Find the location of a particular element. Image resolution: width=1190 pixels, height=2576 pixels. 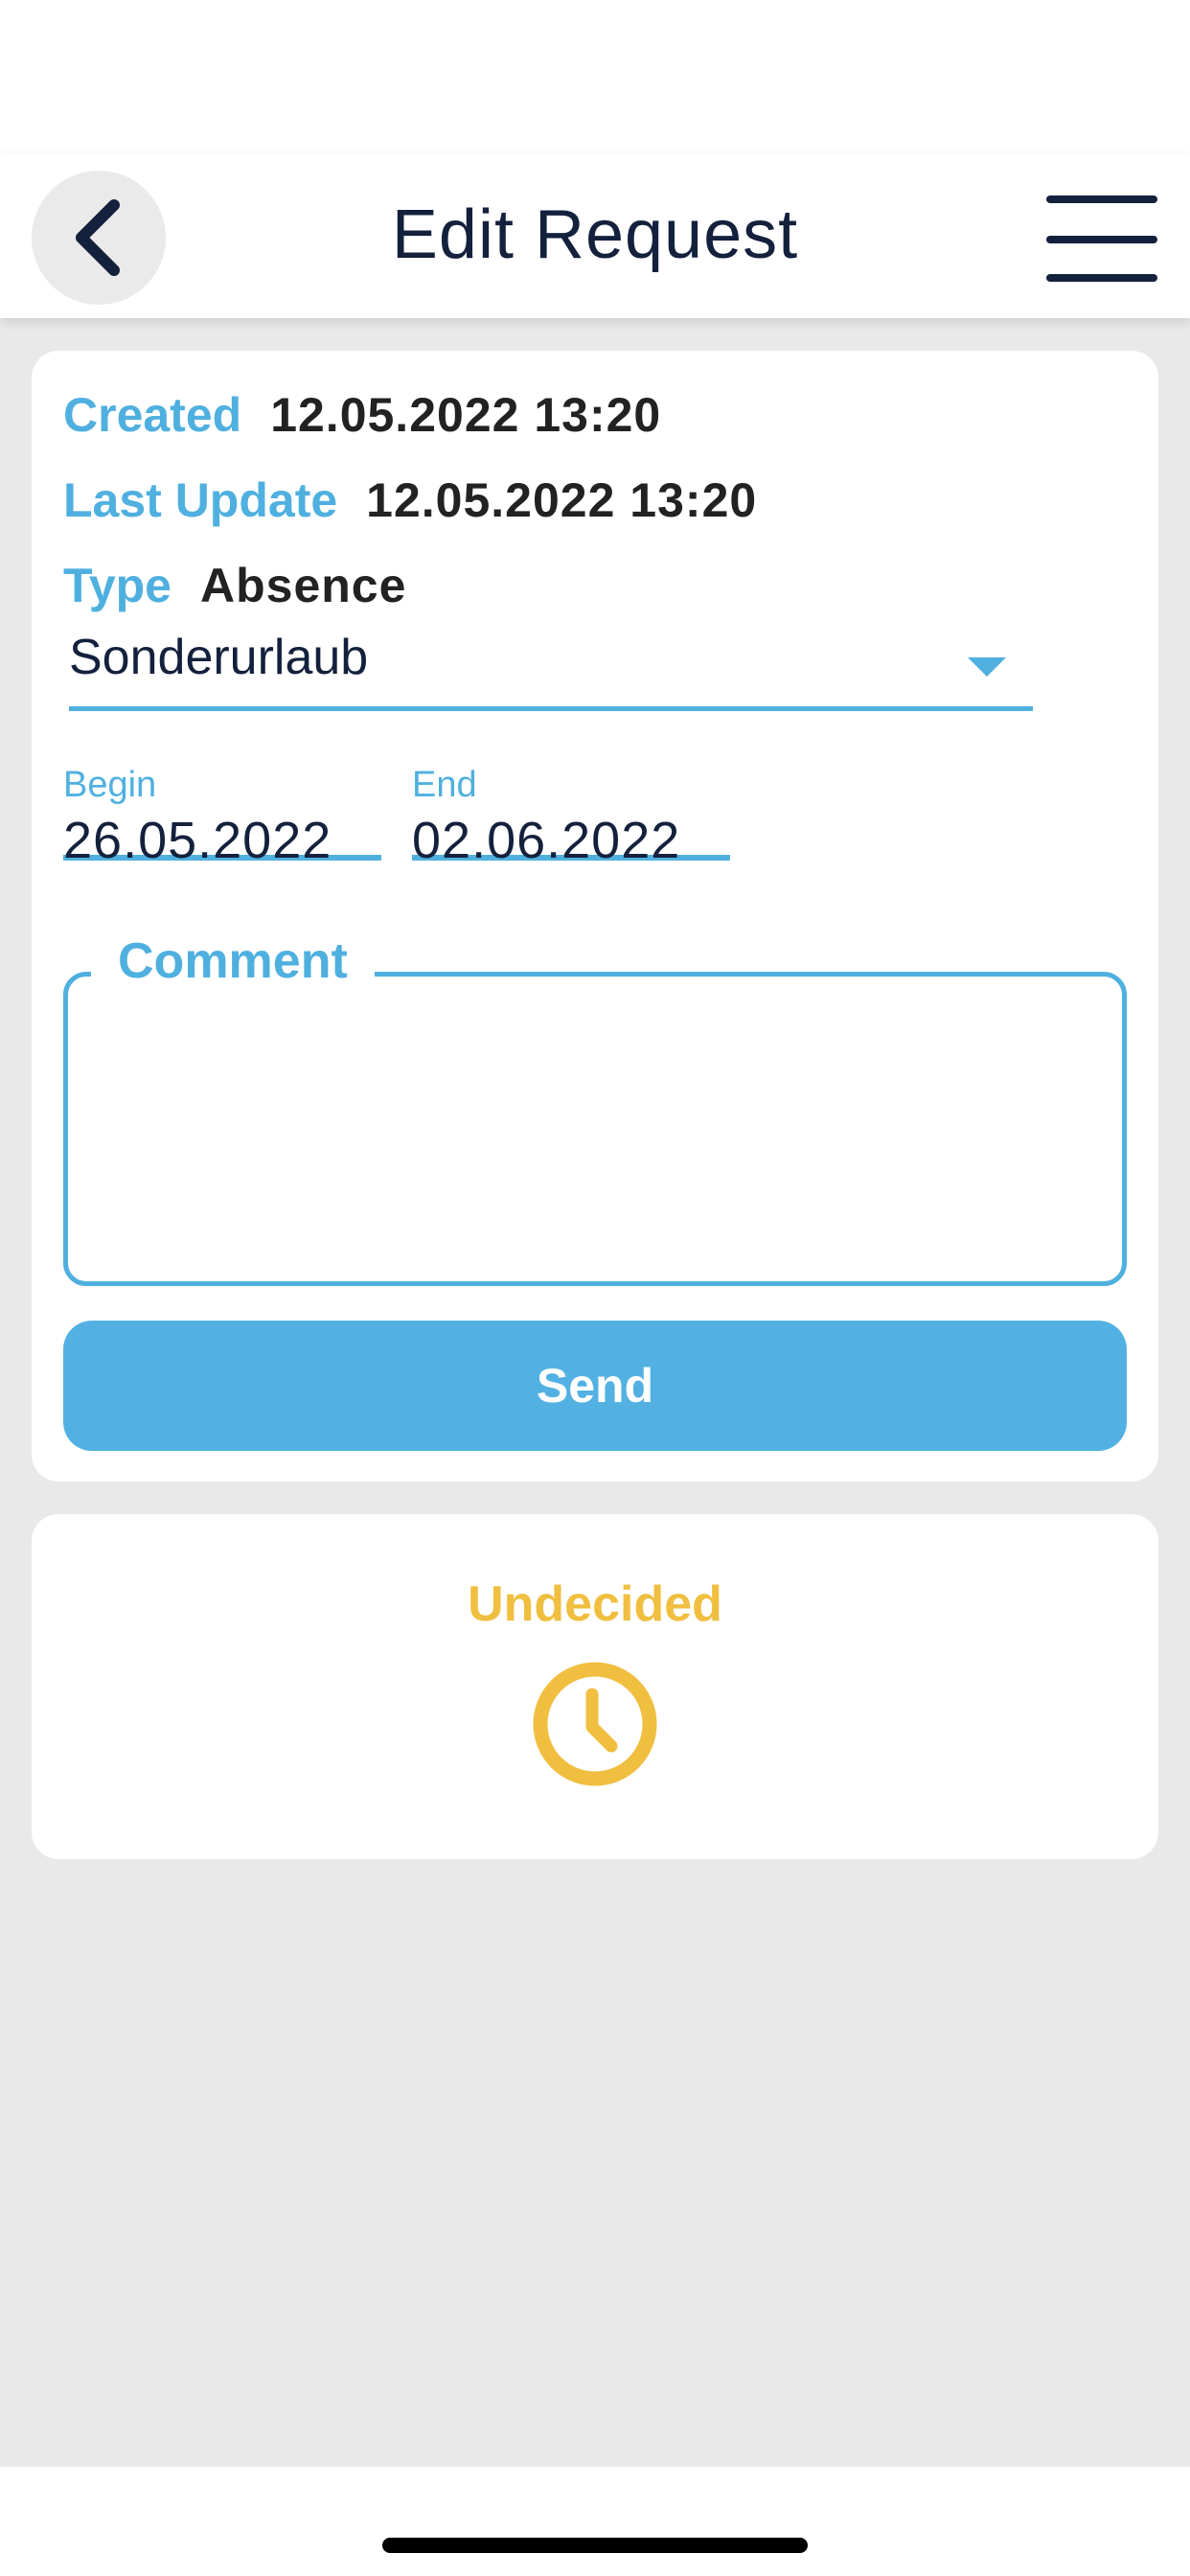

menu-button is located at coordinates (1100, 239).